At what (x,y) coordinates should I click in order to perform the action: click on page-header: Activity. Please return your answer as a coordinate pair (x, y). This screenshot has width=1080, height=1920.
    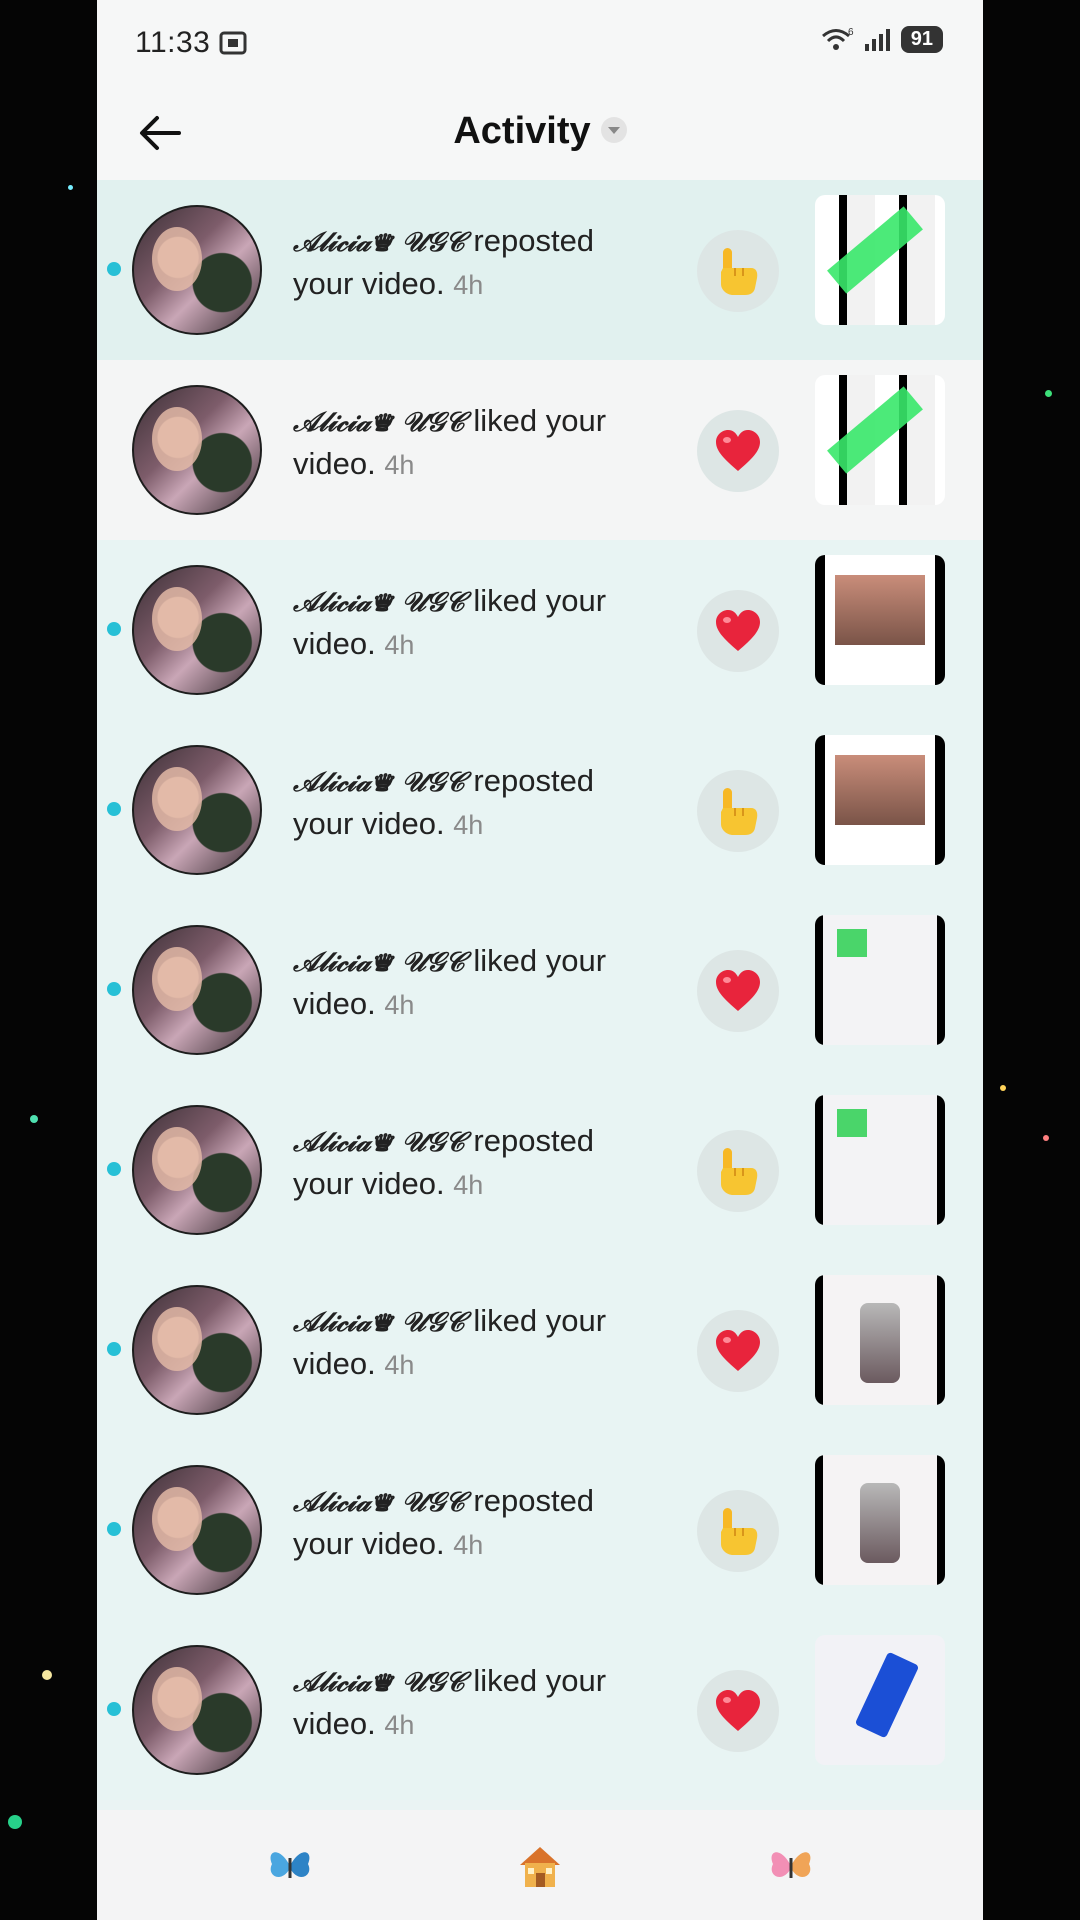
    Looking at the image, I should click on (540, 135).